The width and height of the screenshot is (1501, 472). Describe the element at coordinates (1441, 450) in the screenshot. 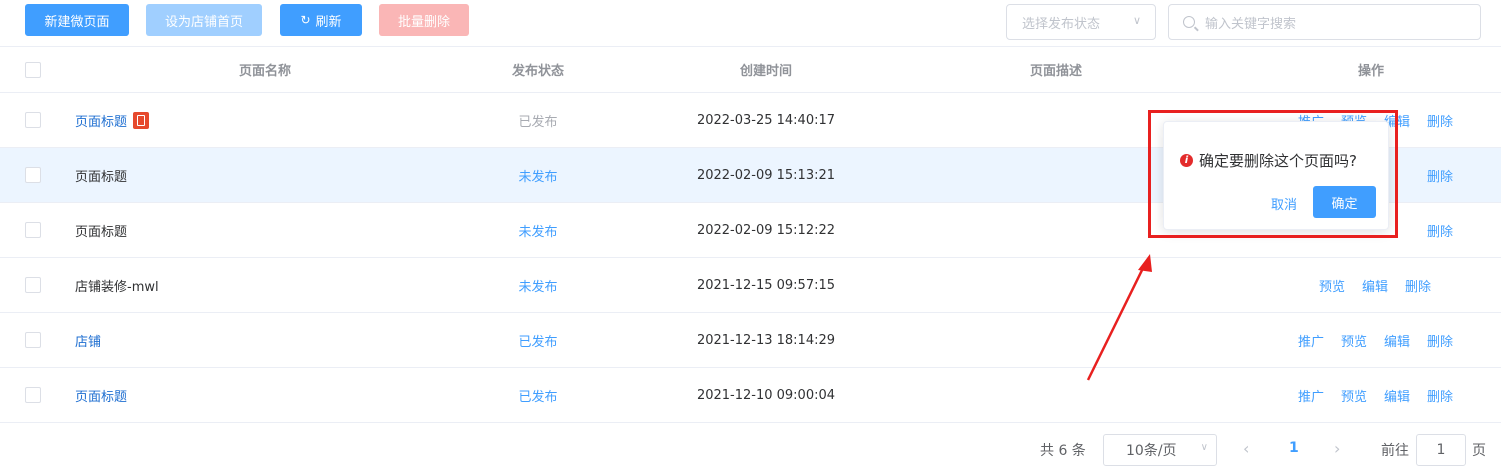

I see `goto-page-input: 1` at that location.